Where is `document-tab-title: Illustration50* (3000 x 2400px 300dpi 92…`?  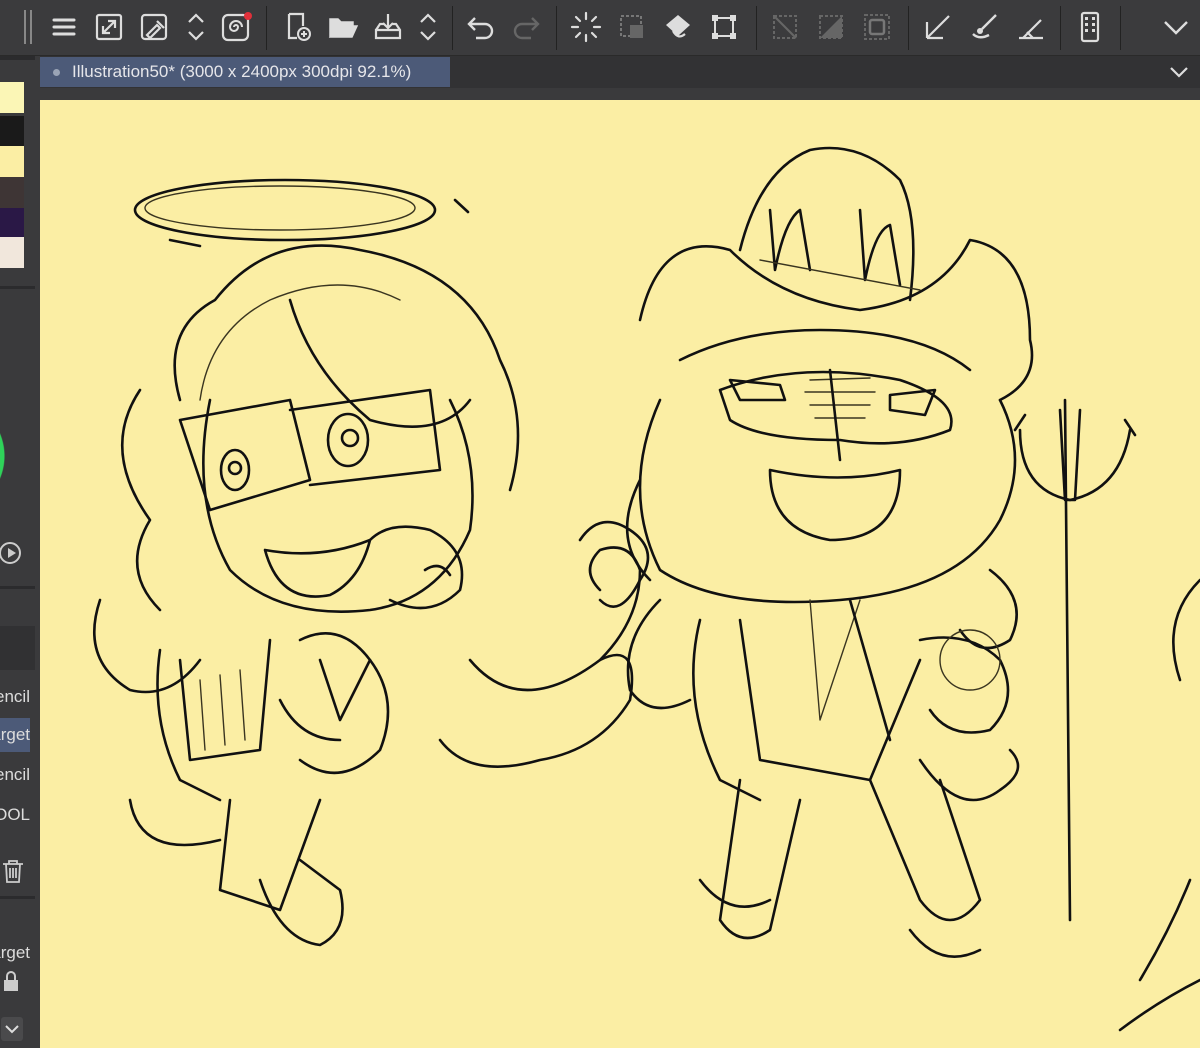
document-tab-title: Illustration50* (3000 x 2400px 300dpi 92… is located at coordinates (242, 71).